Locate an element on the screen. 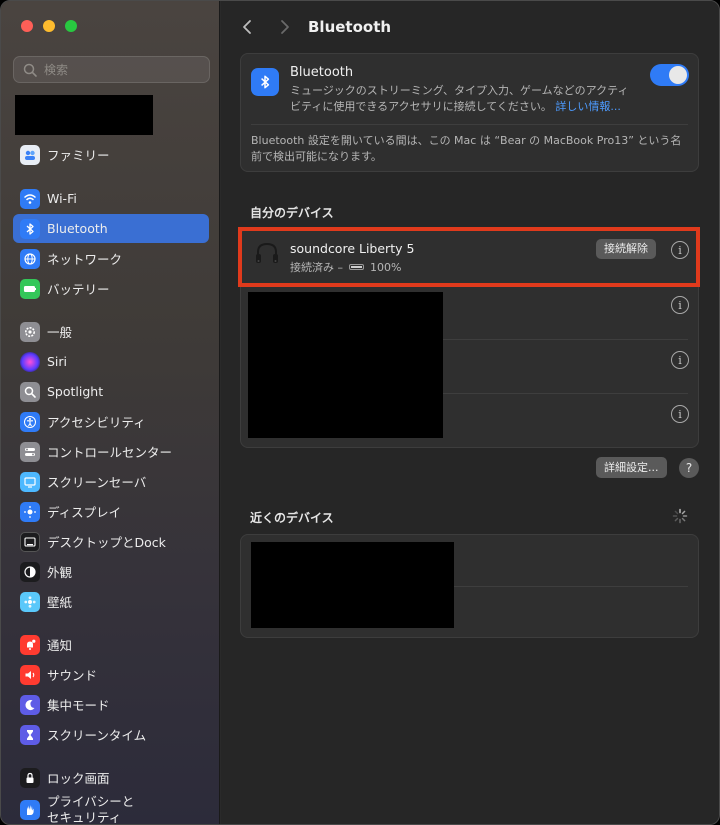 The image size is (720, 825). search-field is located at coordinates (111, 69).